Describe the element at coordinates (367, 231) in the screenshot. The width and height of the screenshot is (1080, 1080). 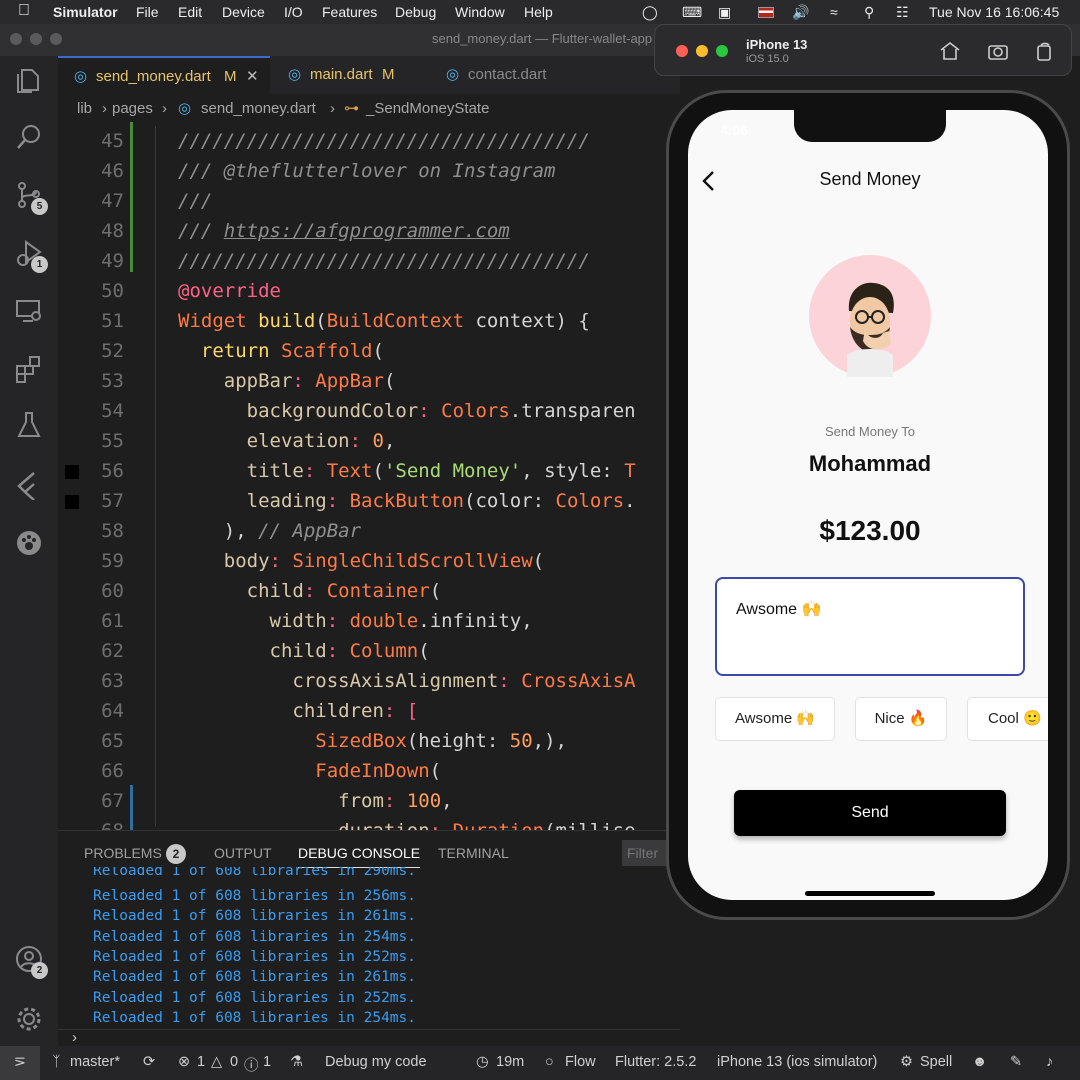
I see `code-link: https://afgprogrammer.com` at that location.